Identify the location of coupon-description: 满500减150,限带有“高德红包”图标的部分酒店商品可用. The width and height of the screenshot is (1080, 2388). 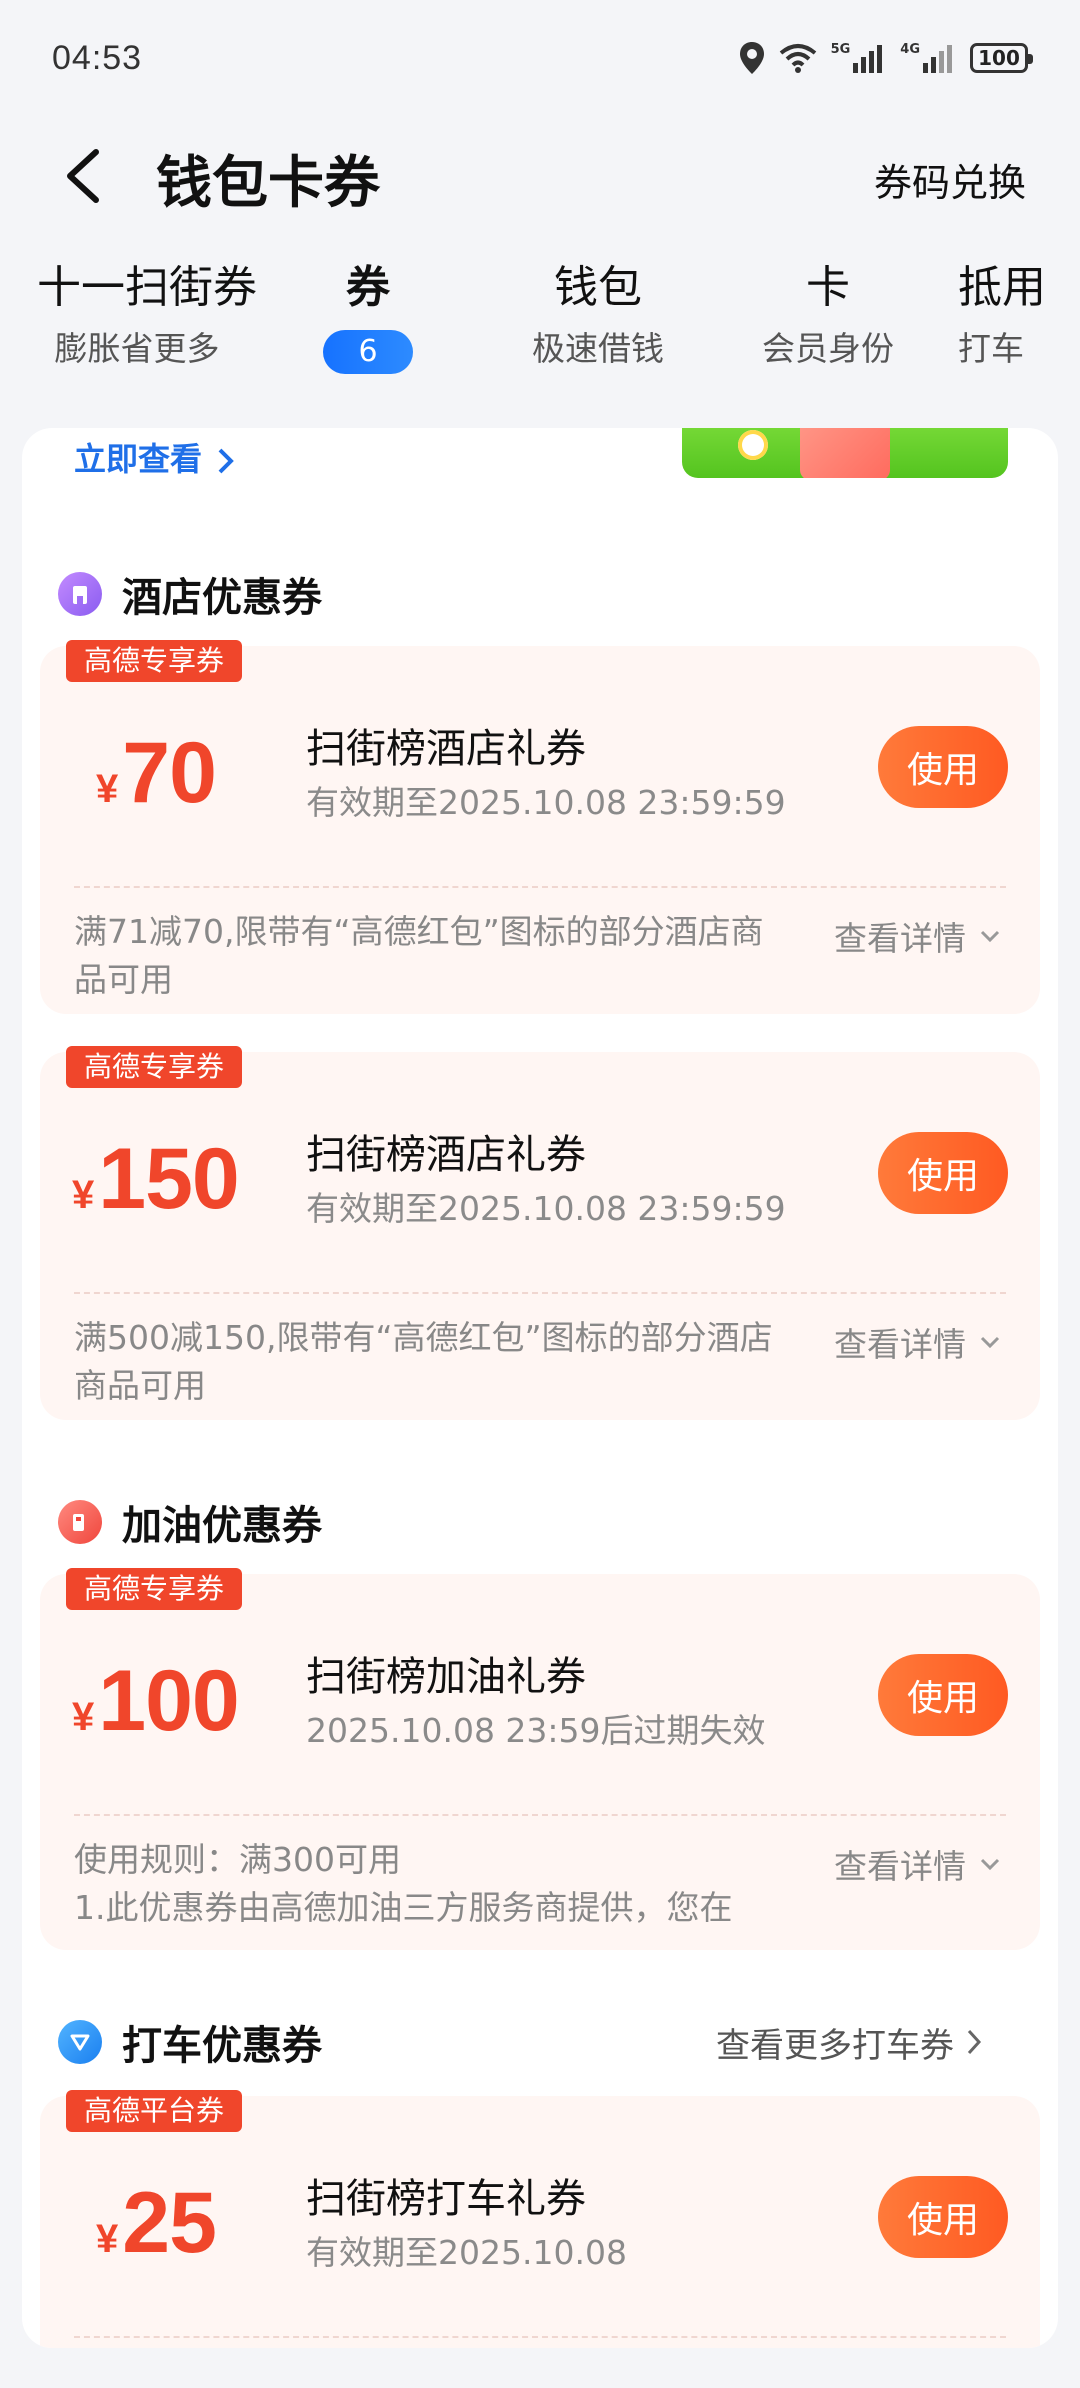
(423, 1361).